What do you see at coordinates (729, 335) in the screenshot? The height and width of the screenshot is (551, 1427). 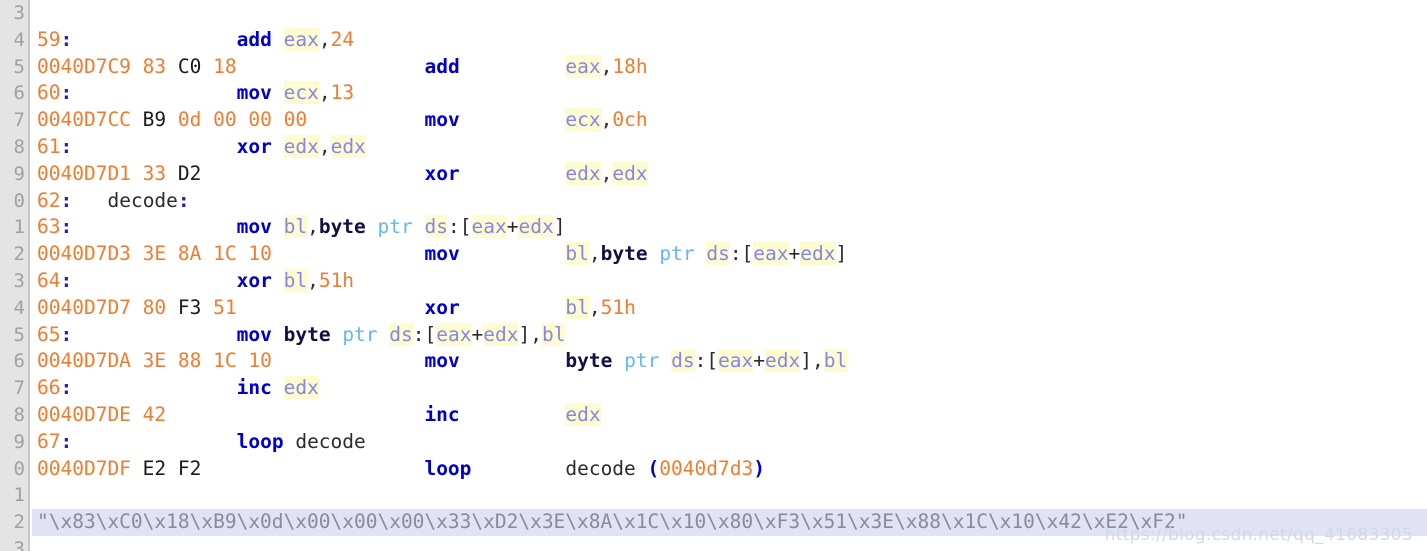 I see `source-code-line: 65: mov byte ptr ds:[eax+edx],bl` at bounding box center [729, 335].